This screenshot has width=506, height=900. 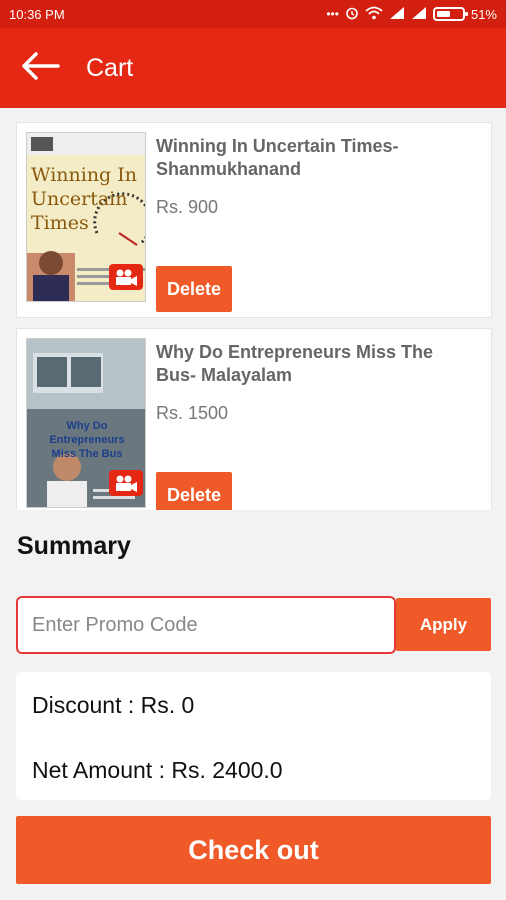 What do you see at coordinates (443, 624) in the screenshot?
I see `apply-button: Apply` at bounding box center [443, 624].